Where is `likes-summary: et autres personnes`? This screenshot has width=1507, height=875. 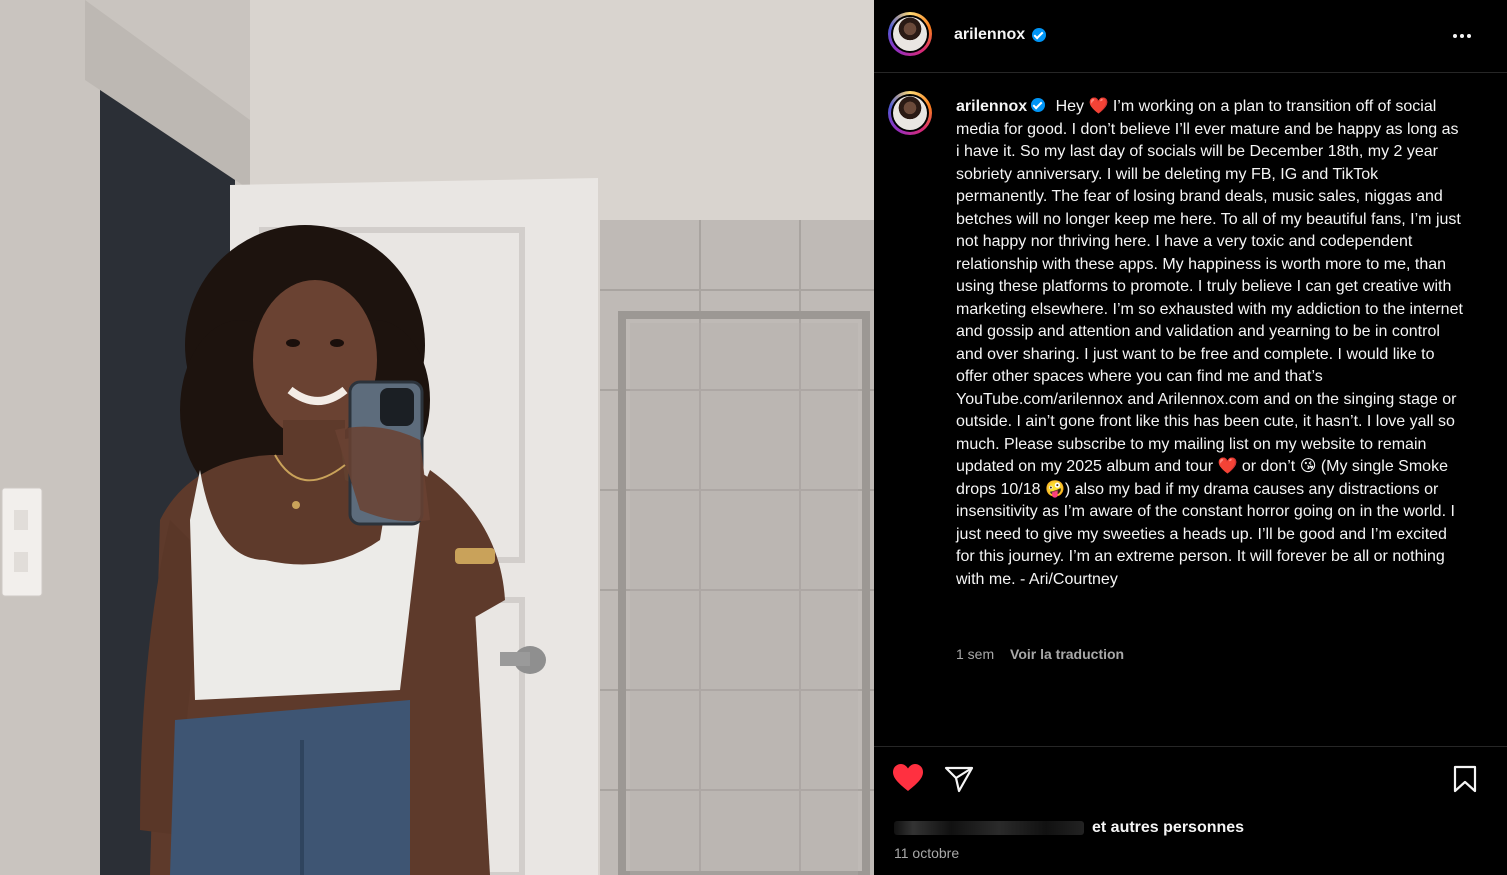
likes-summary: et autres personnes is located at coordinates (1069, 828).